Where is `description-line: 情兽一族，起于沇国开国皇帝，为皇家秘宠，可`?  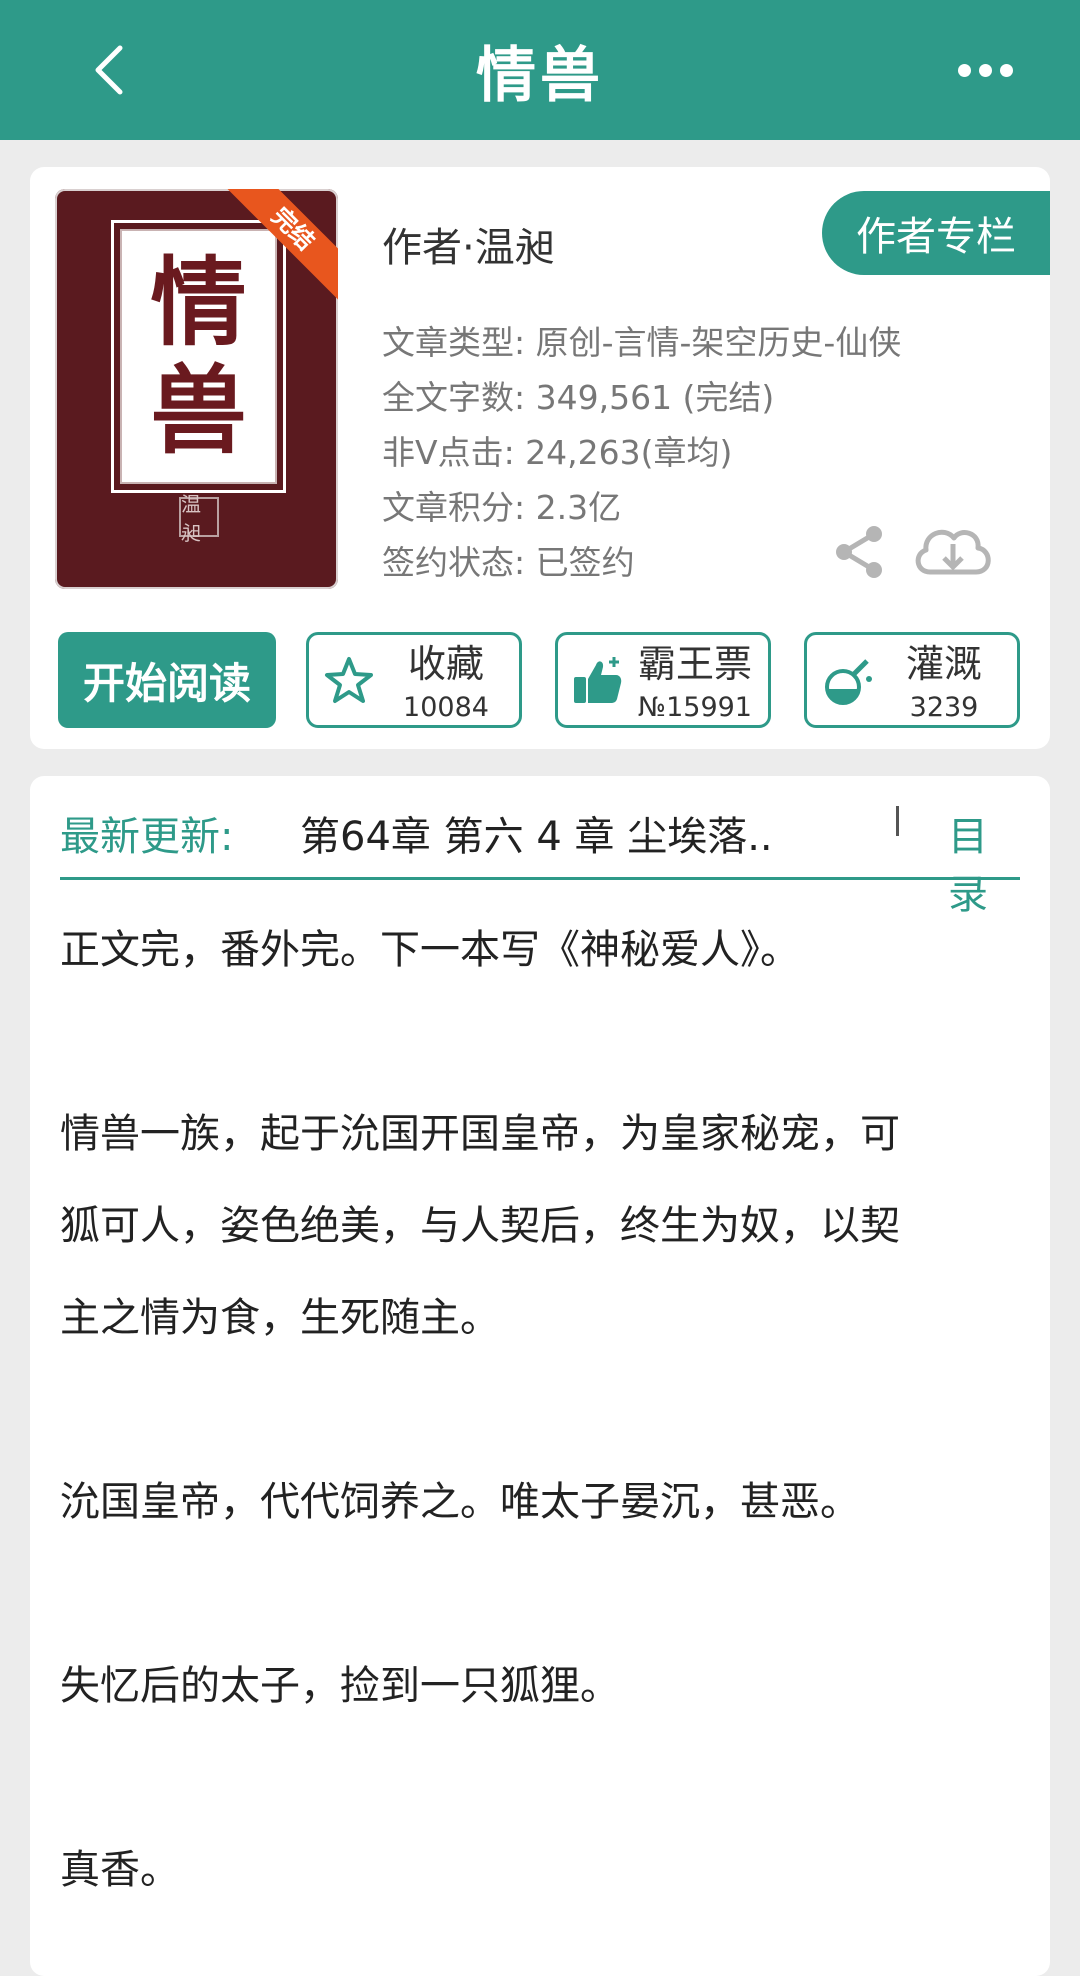 description-line: 情兽一族，起于沇国开国皇帝，为皇家秘宠，可 is located at coordinates (480, 1134).